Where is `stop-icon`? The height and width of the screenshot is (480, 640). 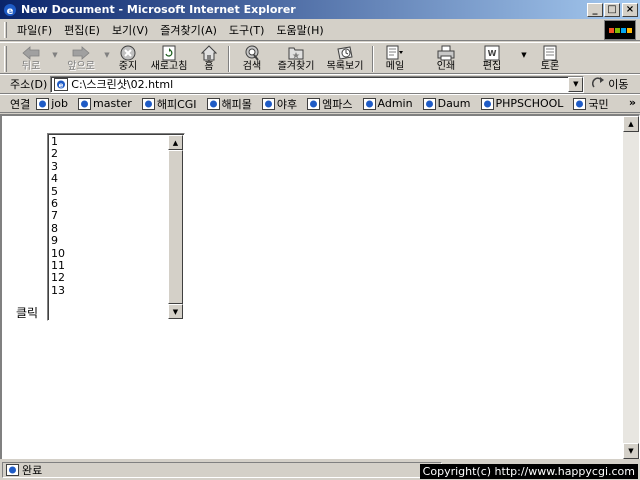 stop-icon is located at coordinates (128, 52).